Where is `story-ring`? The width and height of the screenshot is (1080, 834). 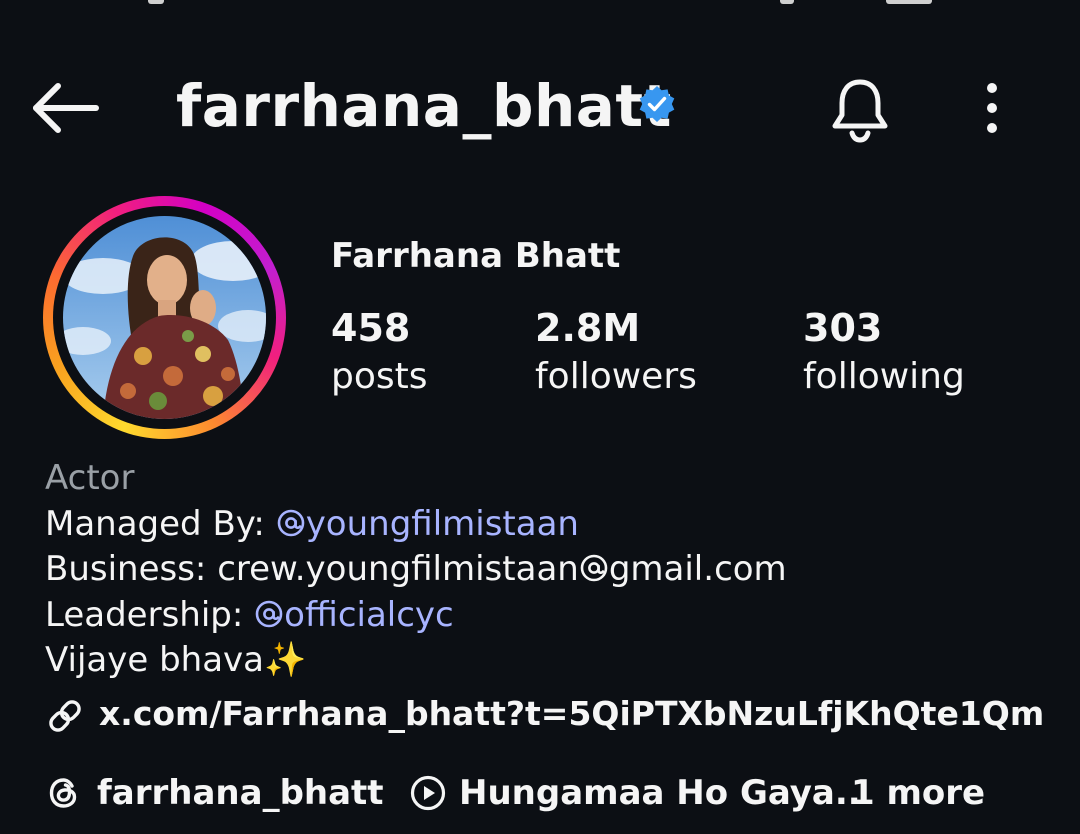
story-ring is located at coordinates (164, 317).